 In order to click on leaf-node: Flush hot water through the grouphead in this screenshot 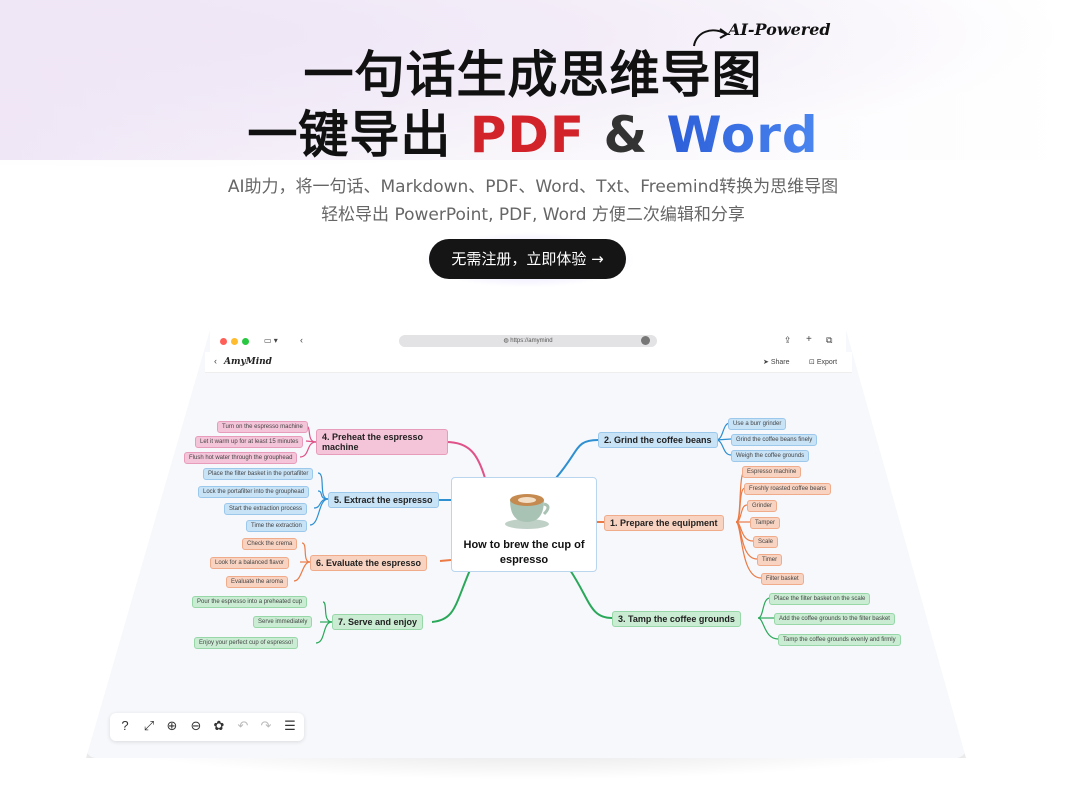, I will do `click(241, 458)`.